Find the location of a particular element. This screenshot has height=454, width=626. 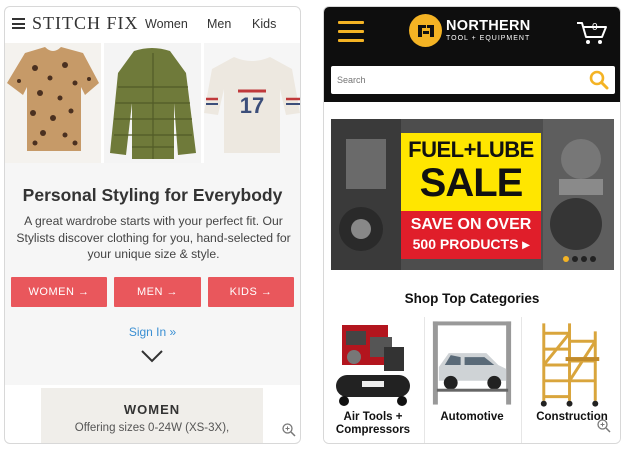

product-strip: 17 is located at coordinates (152, 103).